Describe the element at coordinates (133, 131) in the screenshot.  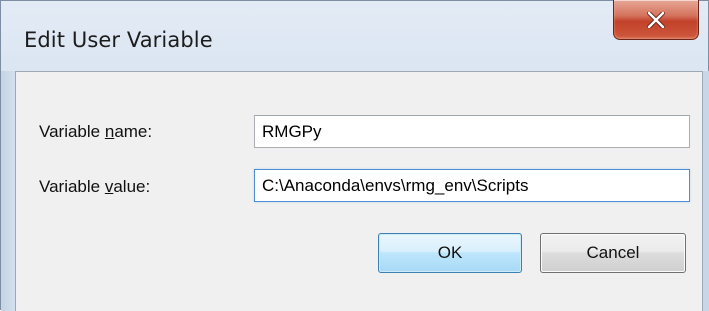
I see `variable-name-label-part: ame:` at that location.